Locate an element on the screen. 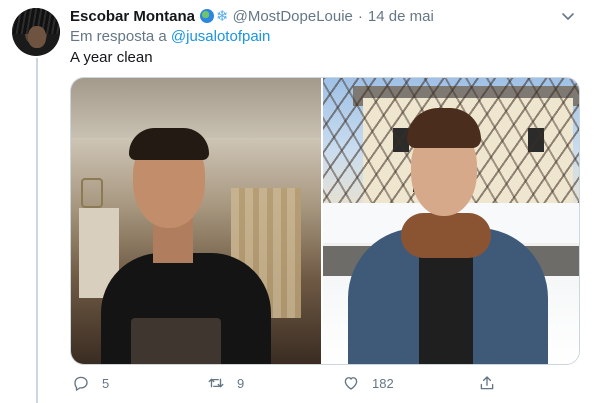  heart-icon is located at coordinates (351, 383).